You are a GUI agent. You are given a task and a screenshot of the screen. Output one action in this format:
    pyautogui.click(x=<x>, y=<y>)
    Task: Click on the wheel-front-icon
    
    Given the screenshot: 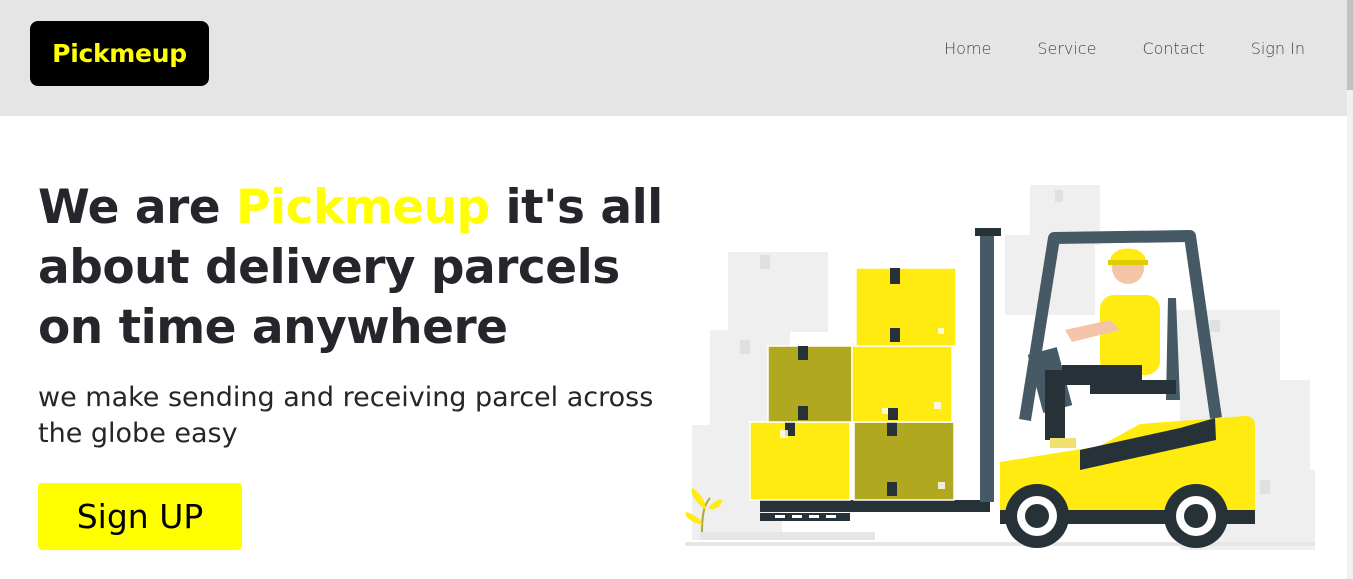 What is the action you would take?
    pyautogui.click(x=1037, y=516)
    